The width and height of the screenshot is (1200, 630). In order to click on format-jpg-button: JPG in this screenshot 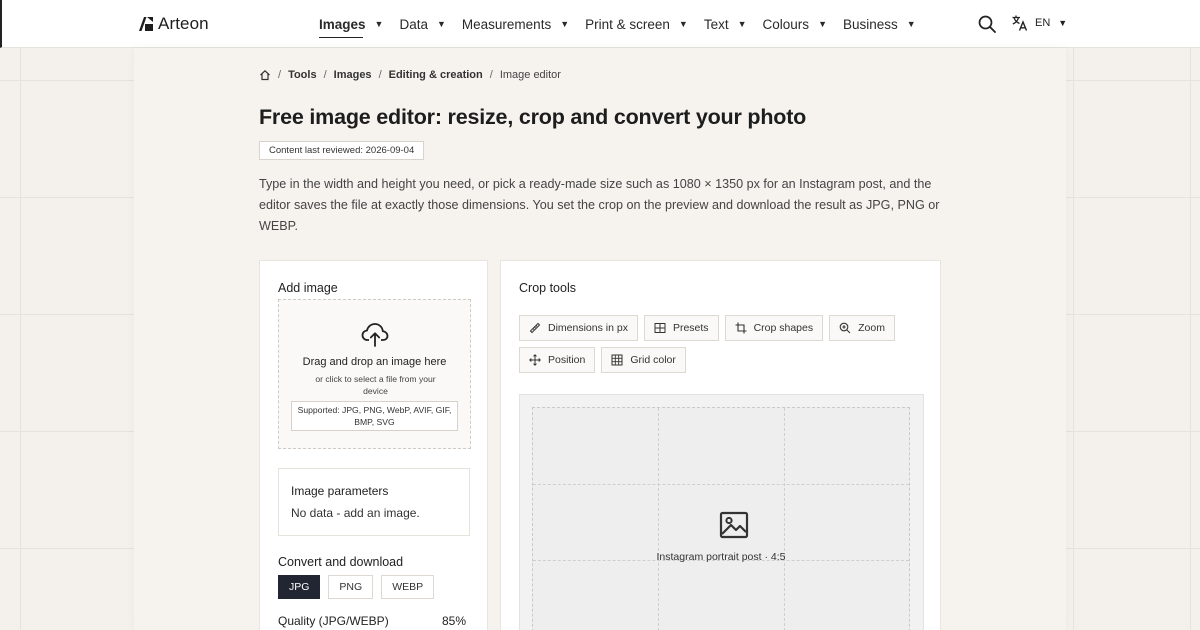, I will do `click(299, 587)`.